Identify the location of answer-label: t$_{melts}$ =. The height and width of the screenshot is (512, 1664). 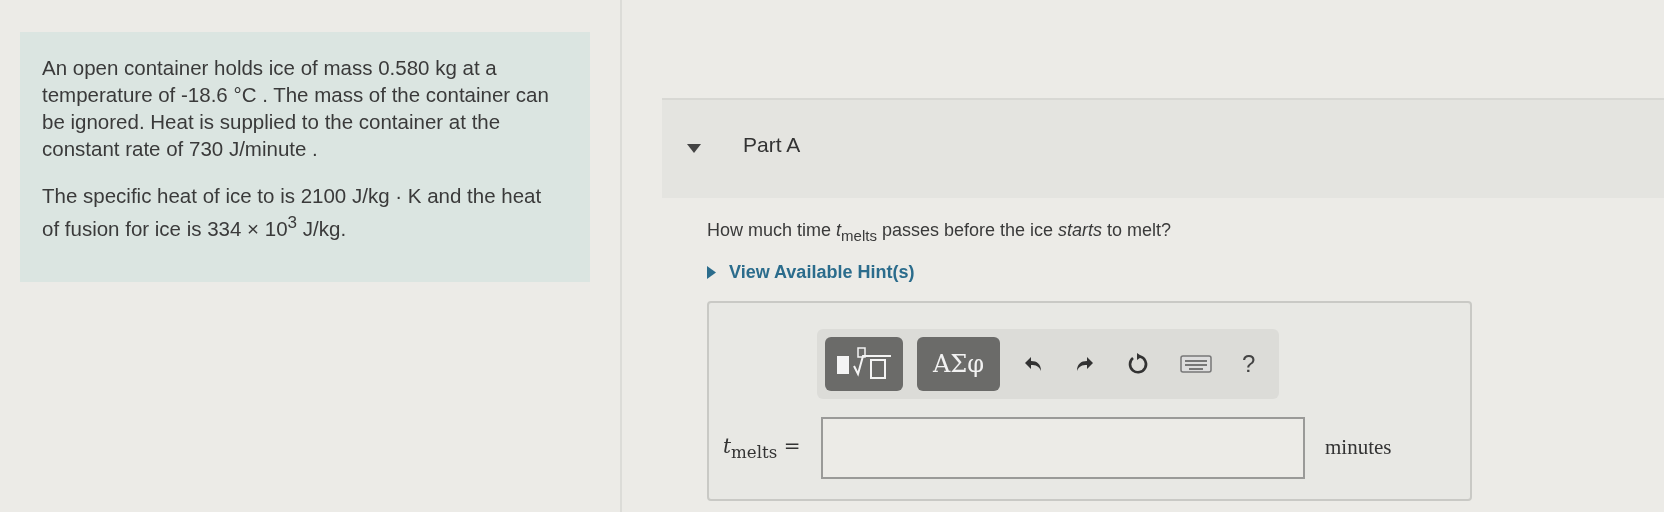
(762, 447).